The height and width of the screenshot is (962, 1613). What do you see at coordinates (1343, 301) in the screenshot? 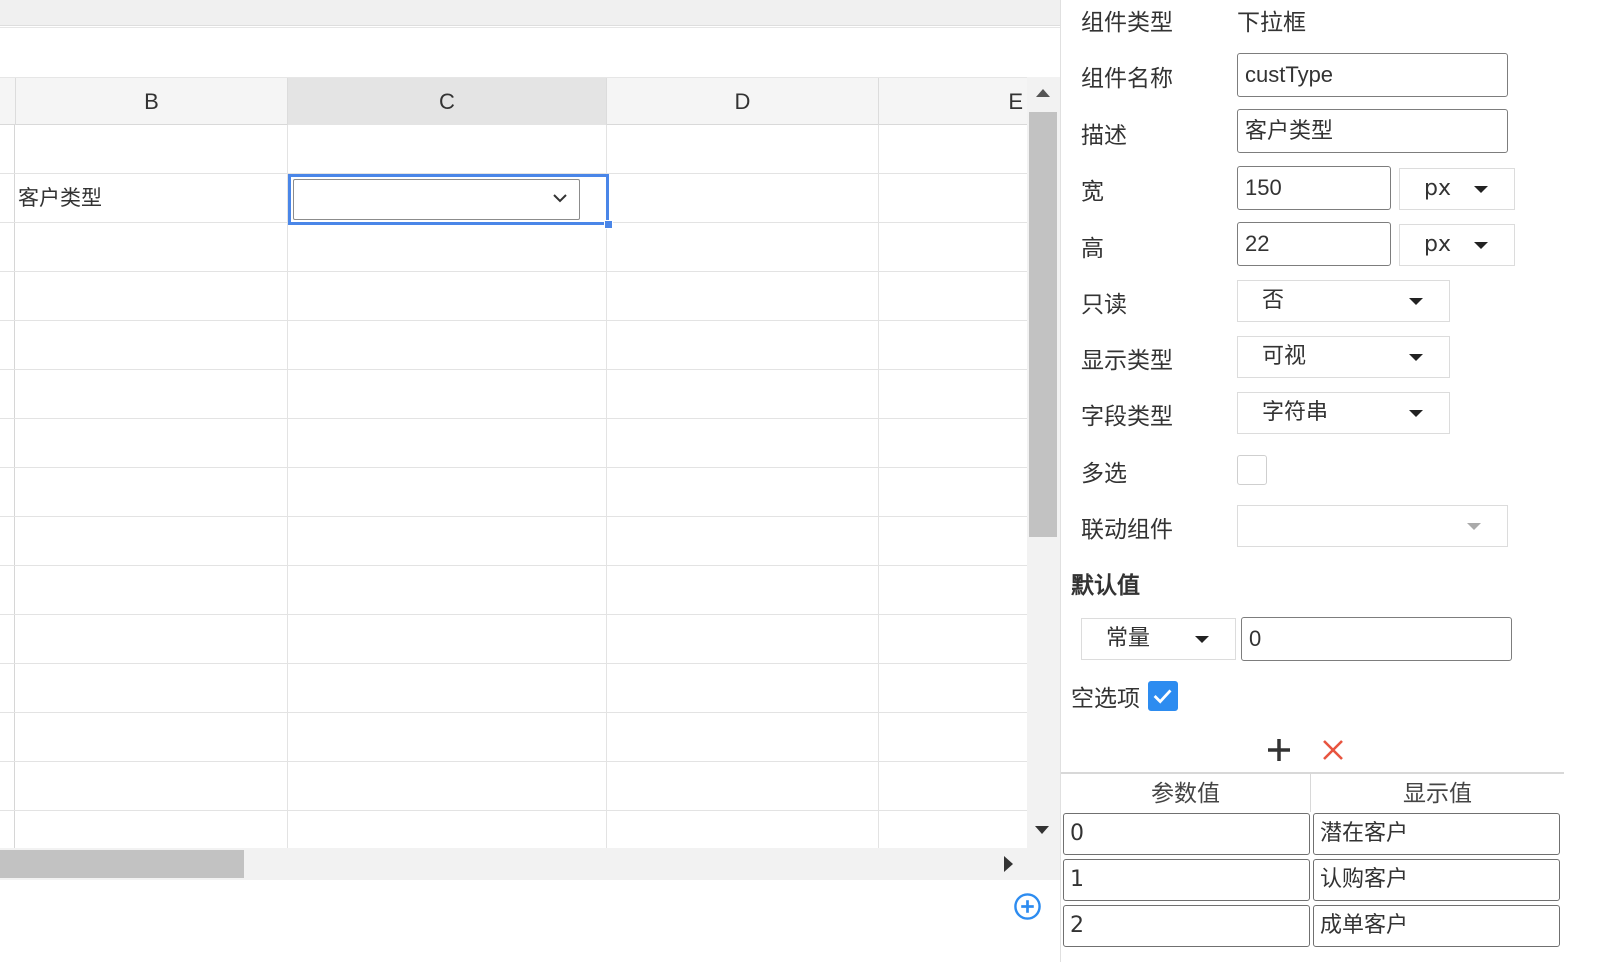
I see `readonly-select: 否` at bounding box center [1343, 301].